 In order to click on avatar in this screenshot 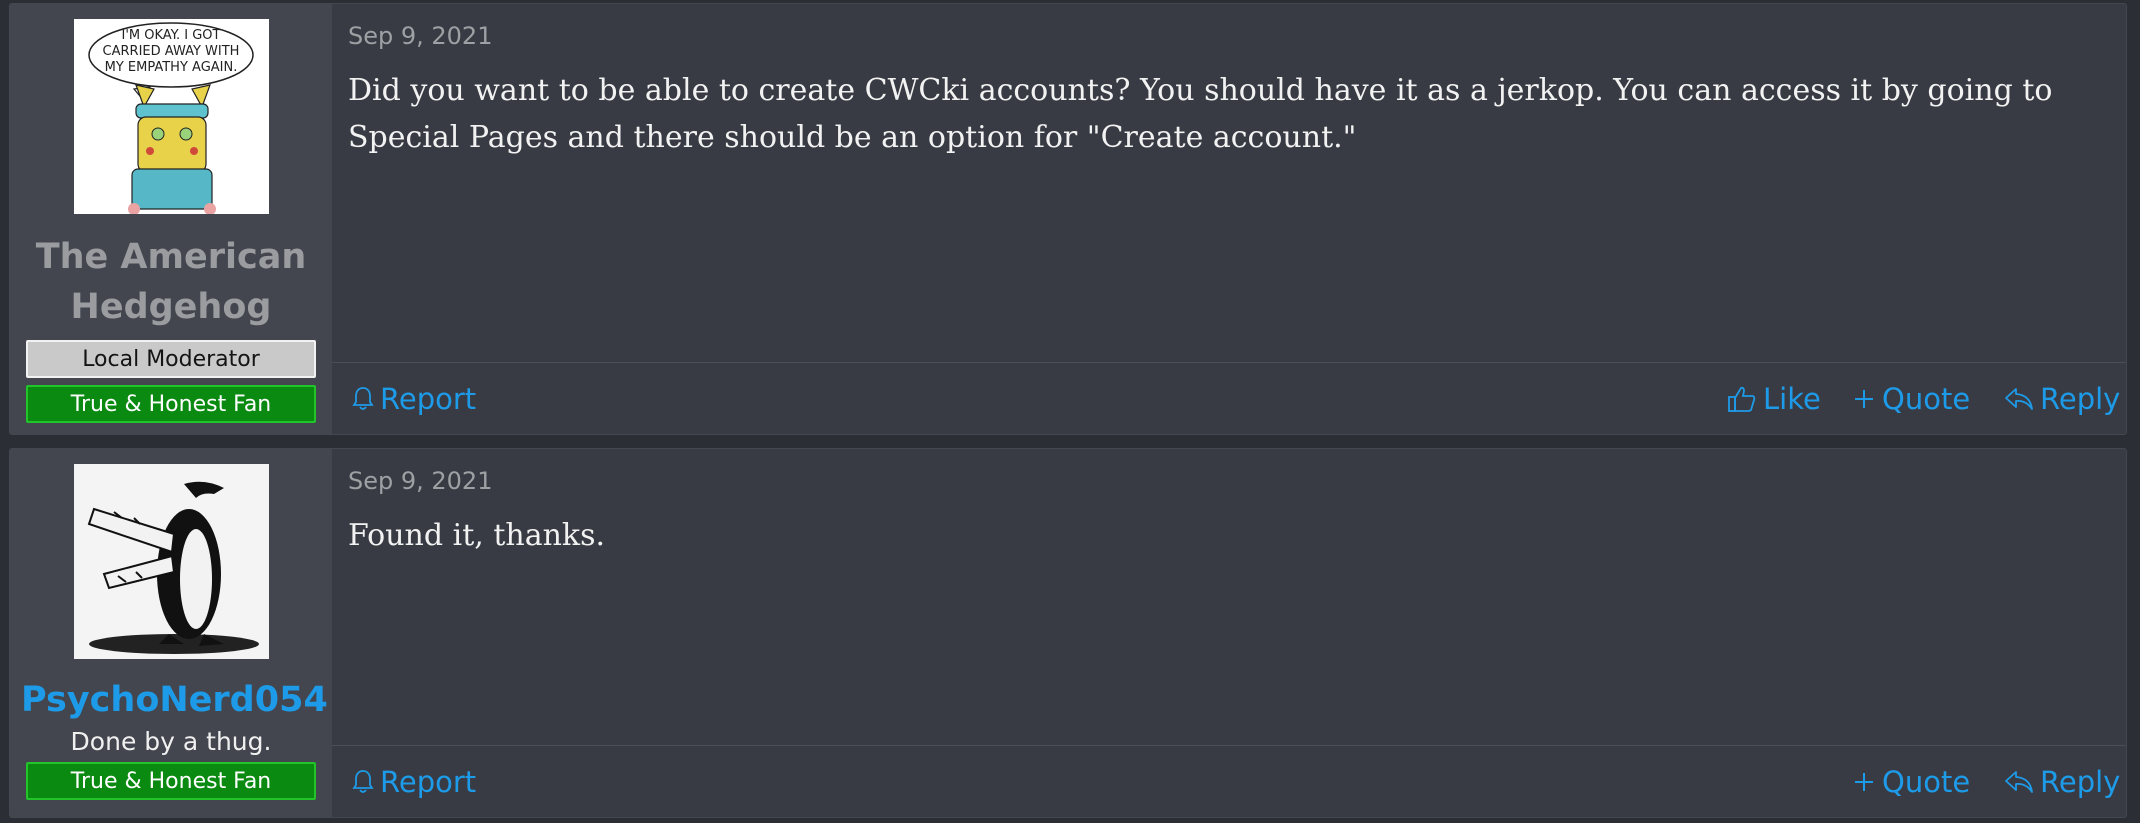, I will do `click(171, 561)`.